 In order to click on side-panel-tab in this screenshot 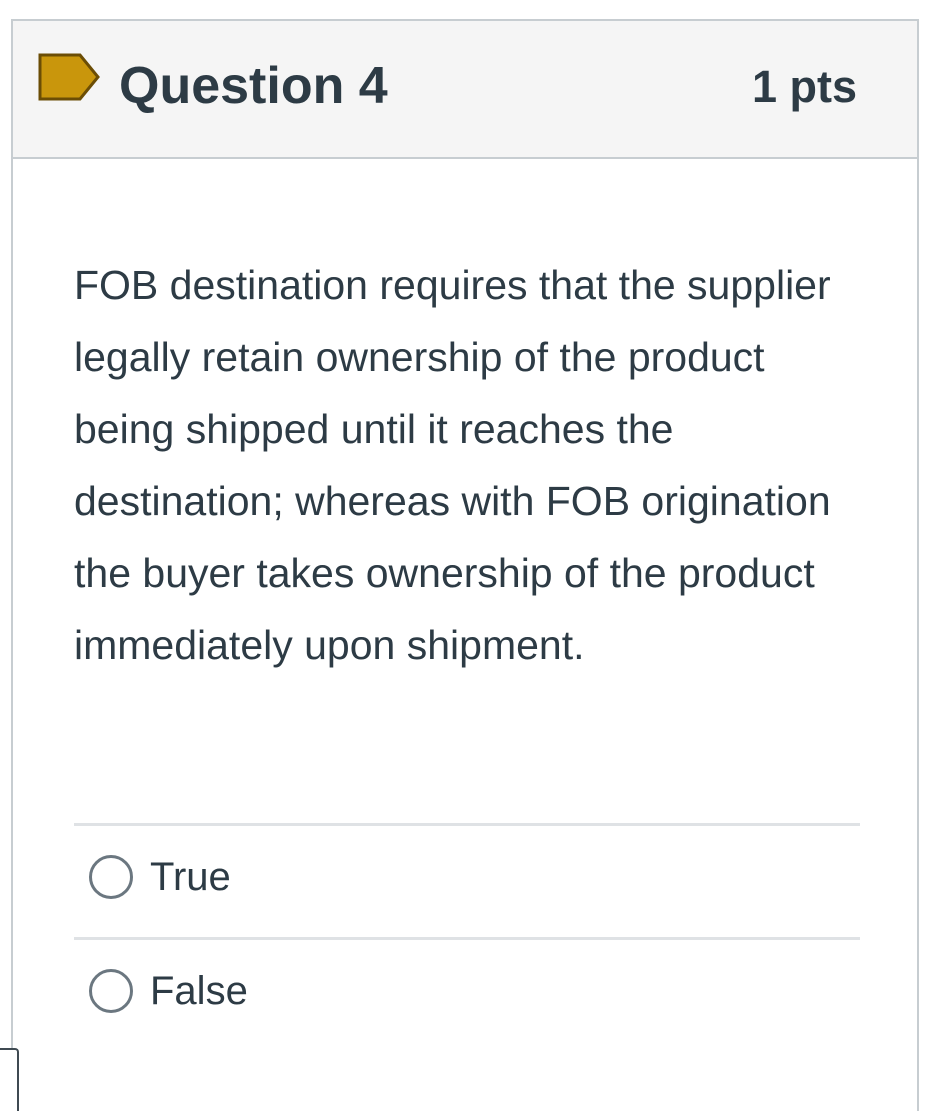, I will do `click(9, 1079)`.